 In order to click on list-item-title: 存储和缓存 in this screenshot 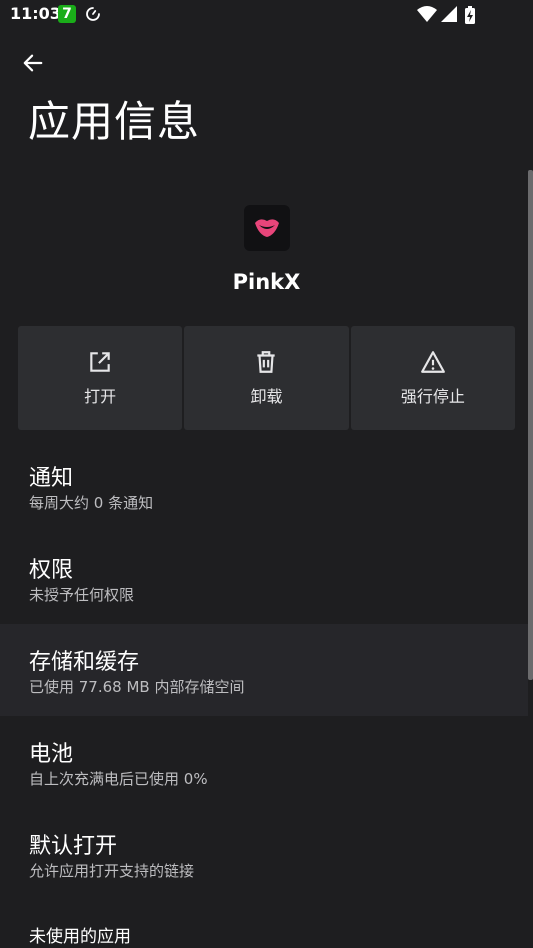, I will do `click(84, 662)`.